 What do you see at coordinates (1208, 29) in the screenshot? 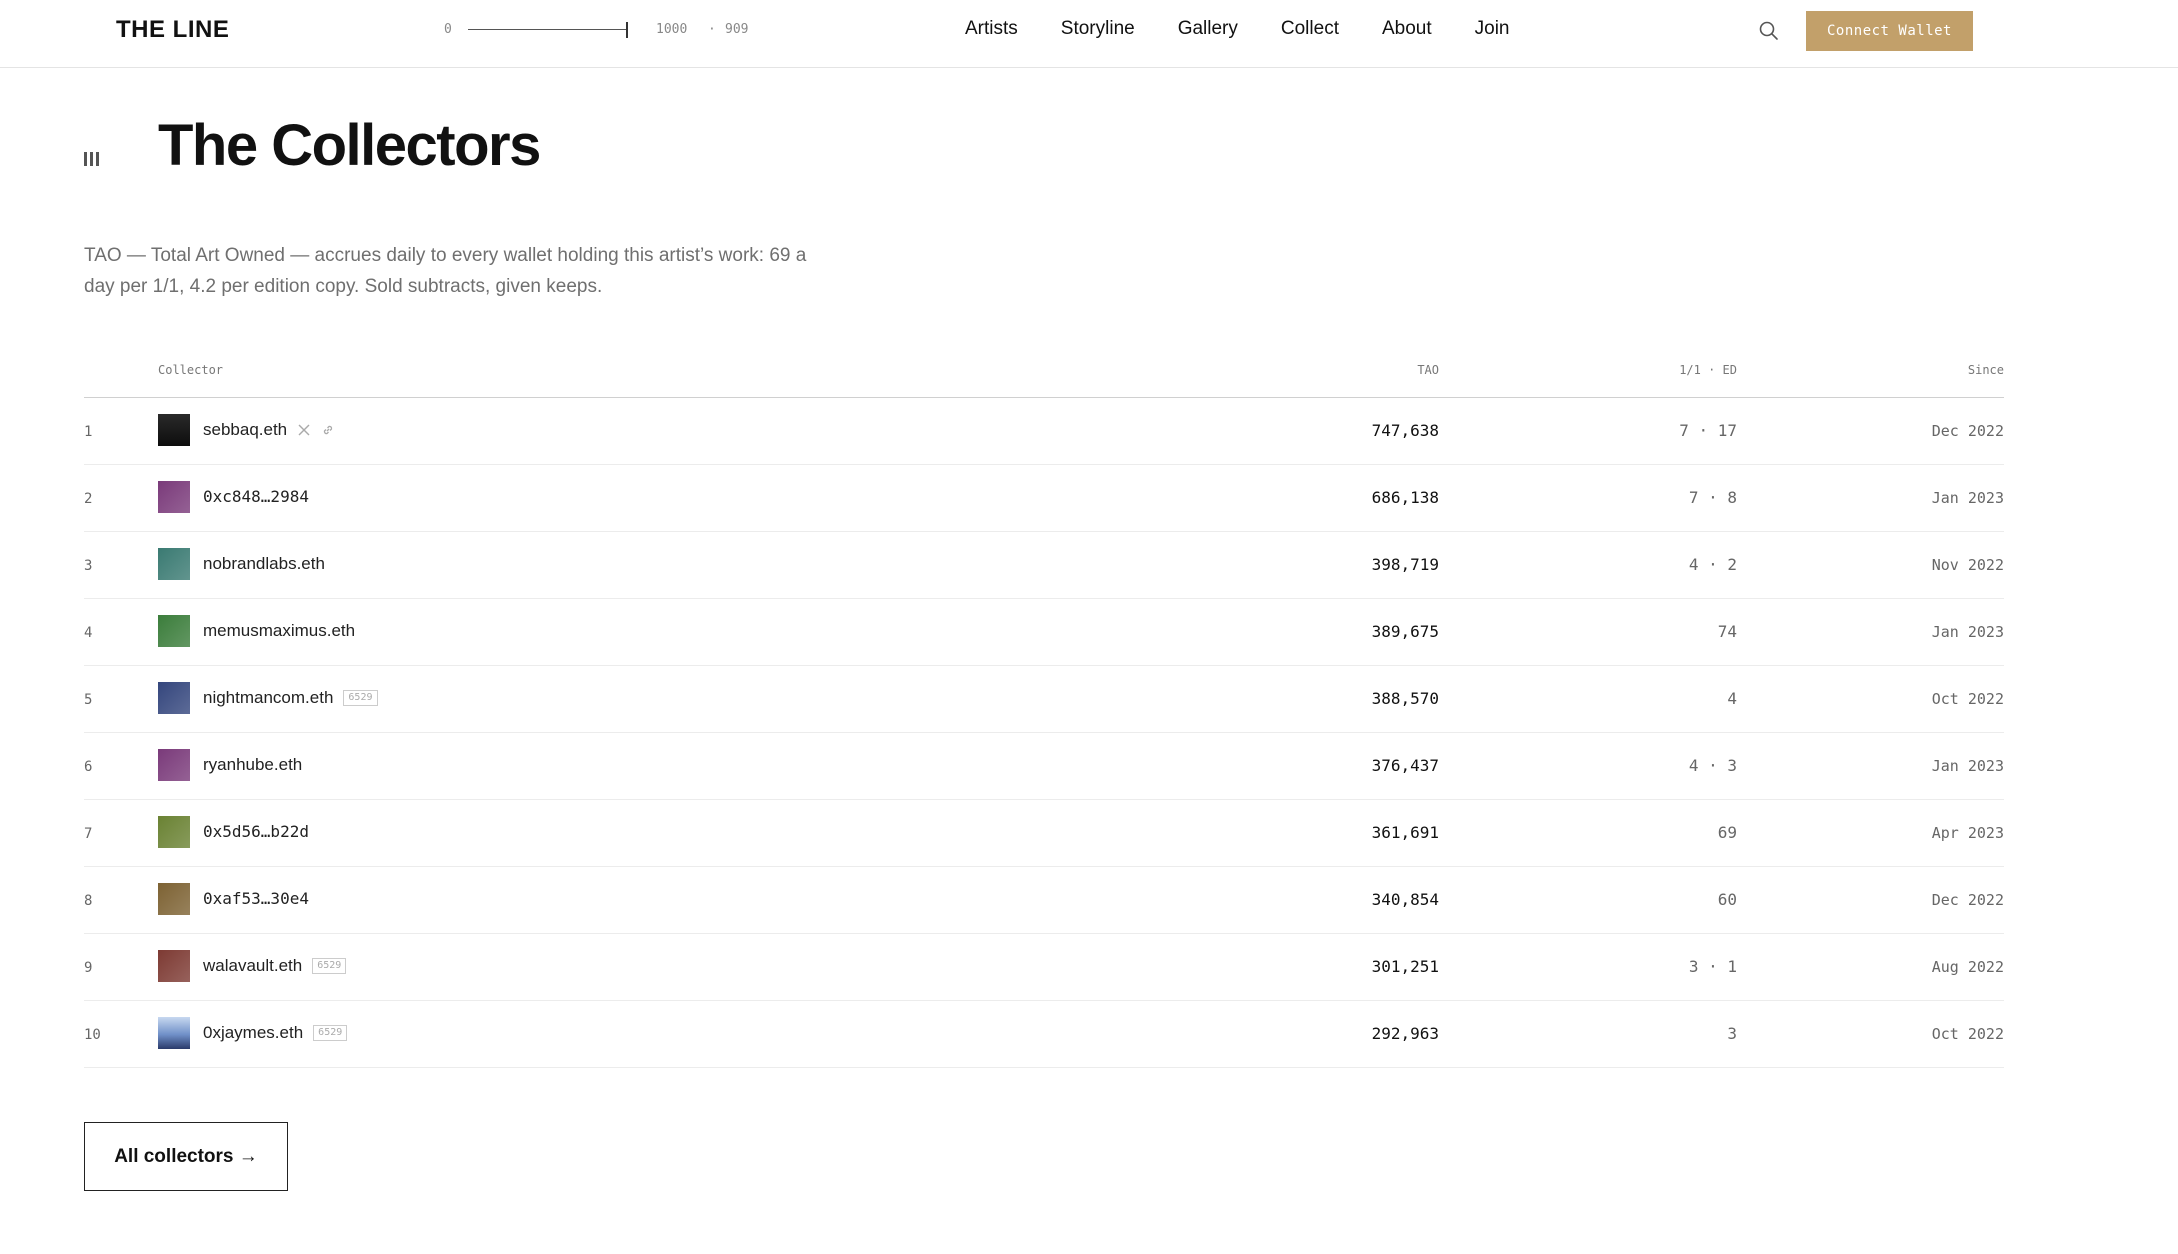
I see `nav-gallery: Gallery` at bounding box center [1208, 29].